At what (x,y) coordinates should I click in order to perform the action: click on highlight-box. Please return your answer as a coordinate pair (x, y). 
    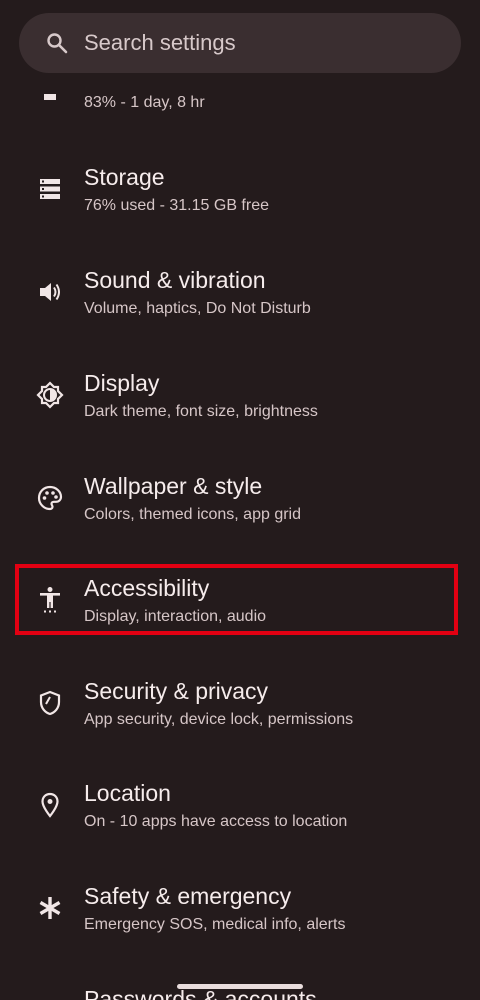
    Looking at the image, I should click on (236, 599).